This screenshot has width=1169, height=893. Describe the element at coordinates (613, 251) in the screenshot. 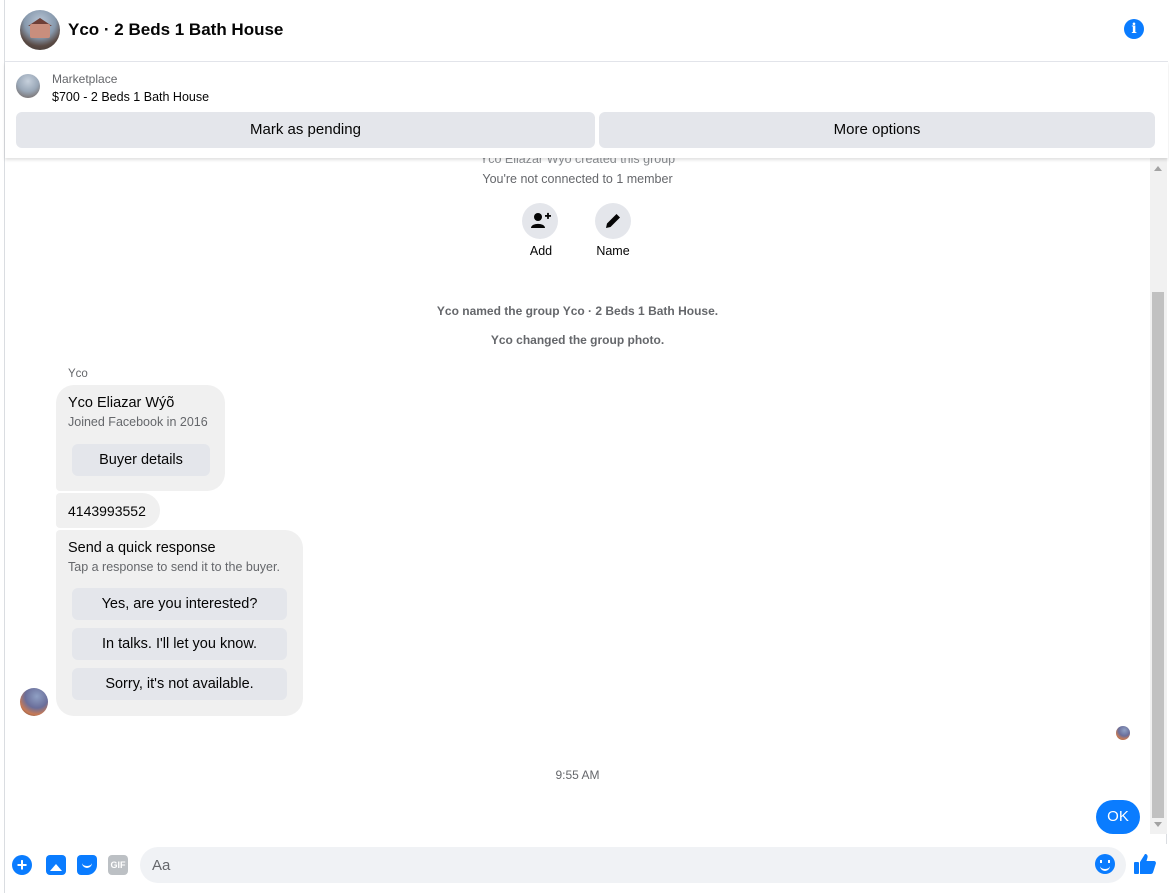

I see `name-label: Name` at that location.